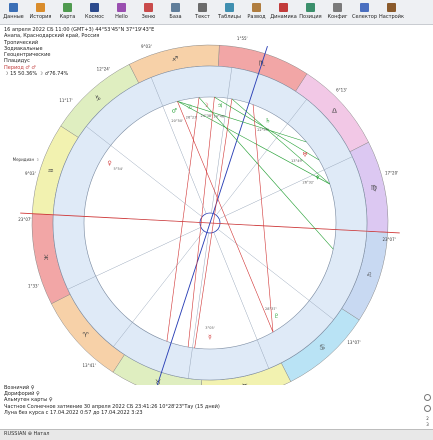  What do you see at coordinates (374, 188) in the screenshot?
I see `sign-glyph: ♍` at bounding box center [374, 188].